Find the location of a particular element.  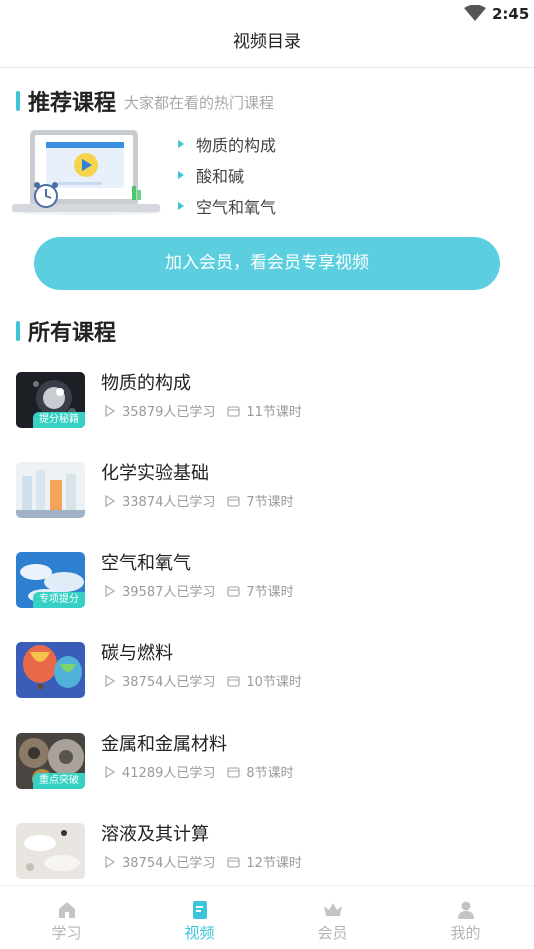

course-meta: 39587人已学习 7节课时 is located at coordinates (199, 590).